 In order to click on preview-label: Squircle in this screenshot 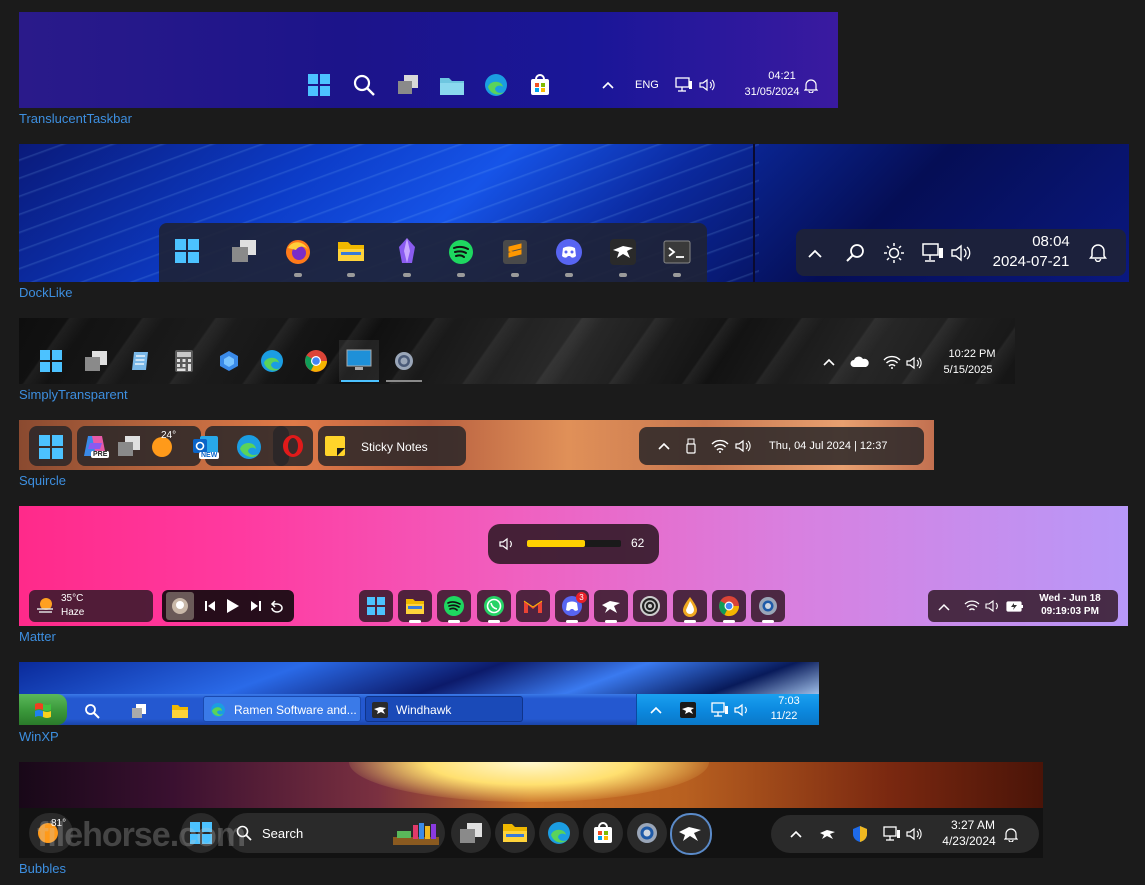, I will do `click(42, 480)`.